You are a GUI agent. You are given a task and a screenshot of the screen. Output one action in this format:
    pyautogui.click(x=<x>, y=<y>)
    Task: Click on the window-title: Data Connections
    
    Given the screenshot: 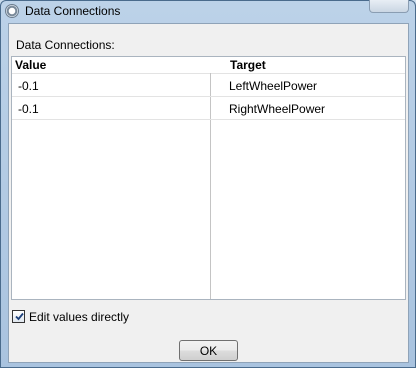 What is the action you would take?
    pyautogui.click(x=73, y=11)
    